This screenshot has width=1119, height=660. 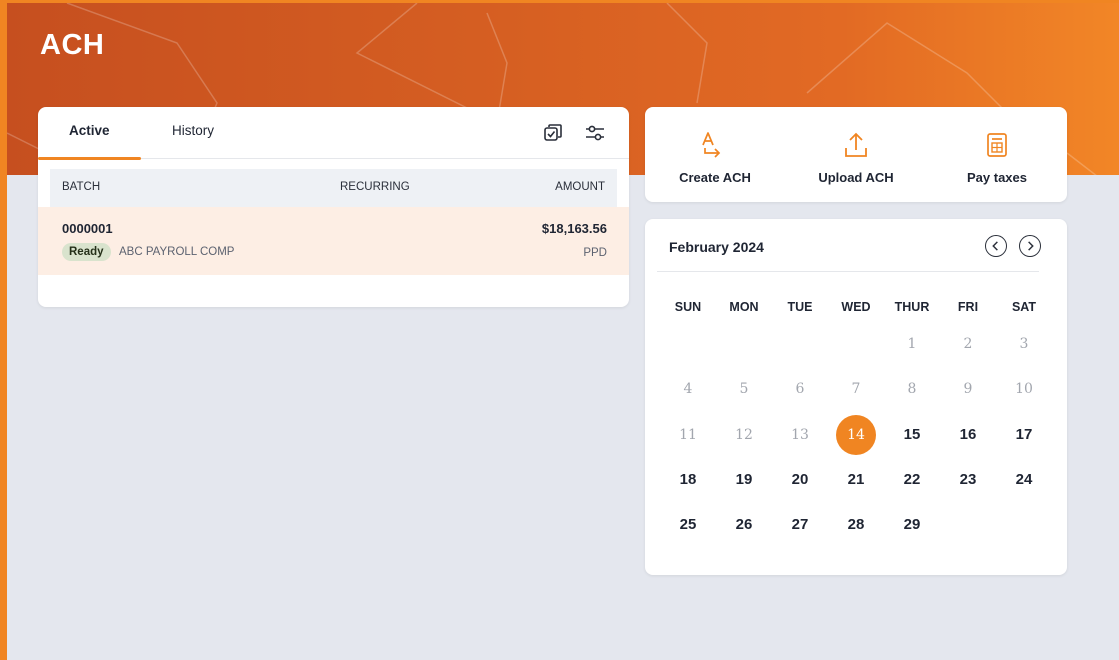 I want to click on calendar-day: 23, so click(x=968, y=480).